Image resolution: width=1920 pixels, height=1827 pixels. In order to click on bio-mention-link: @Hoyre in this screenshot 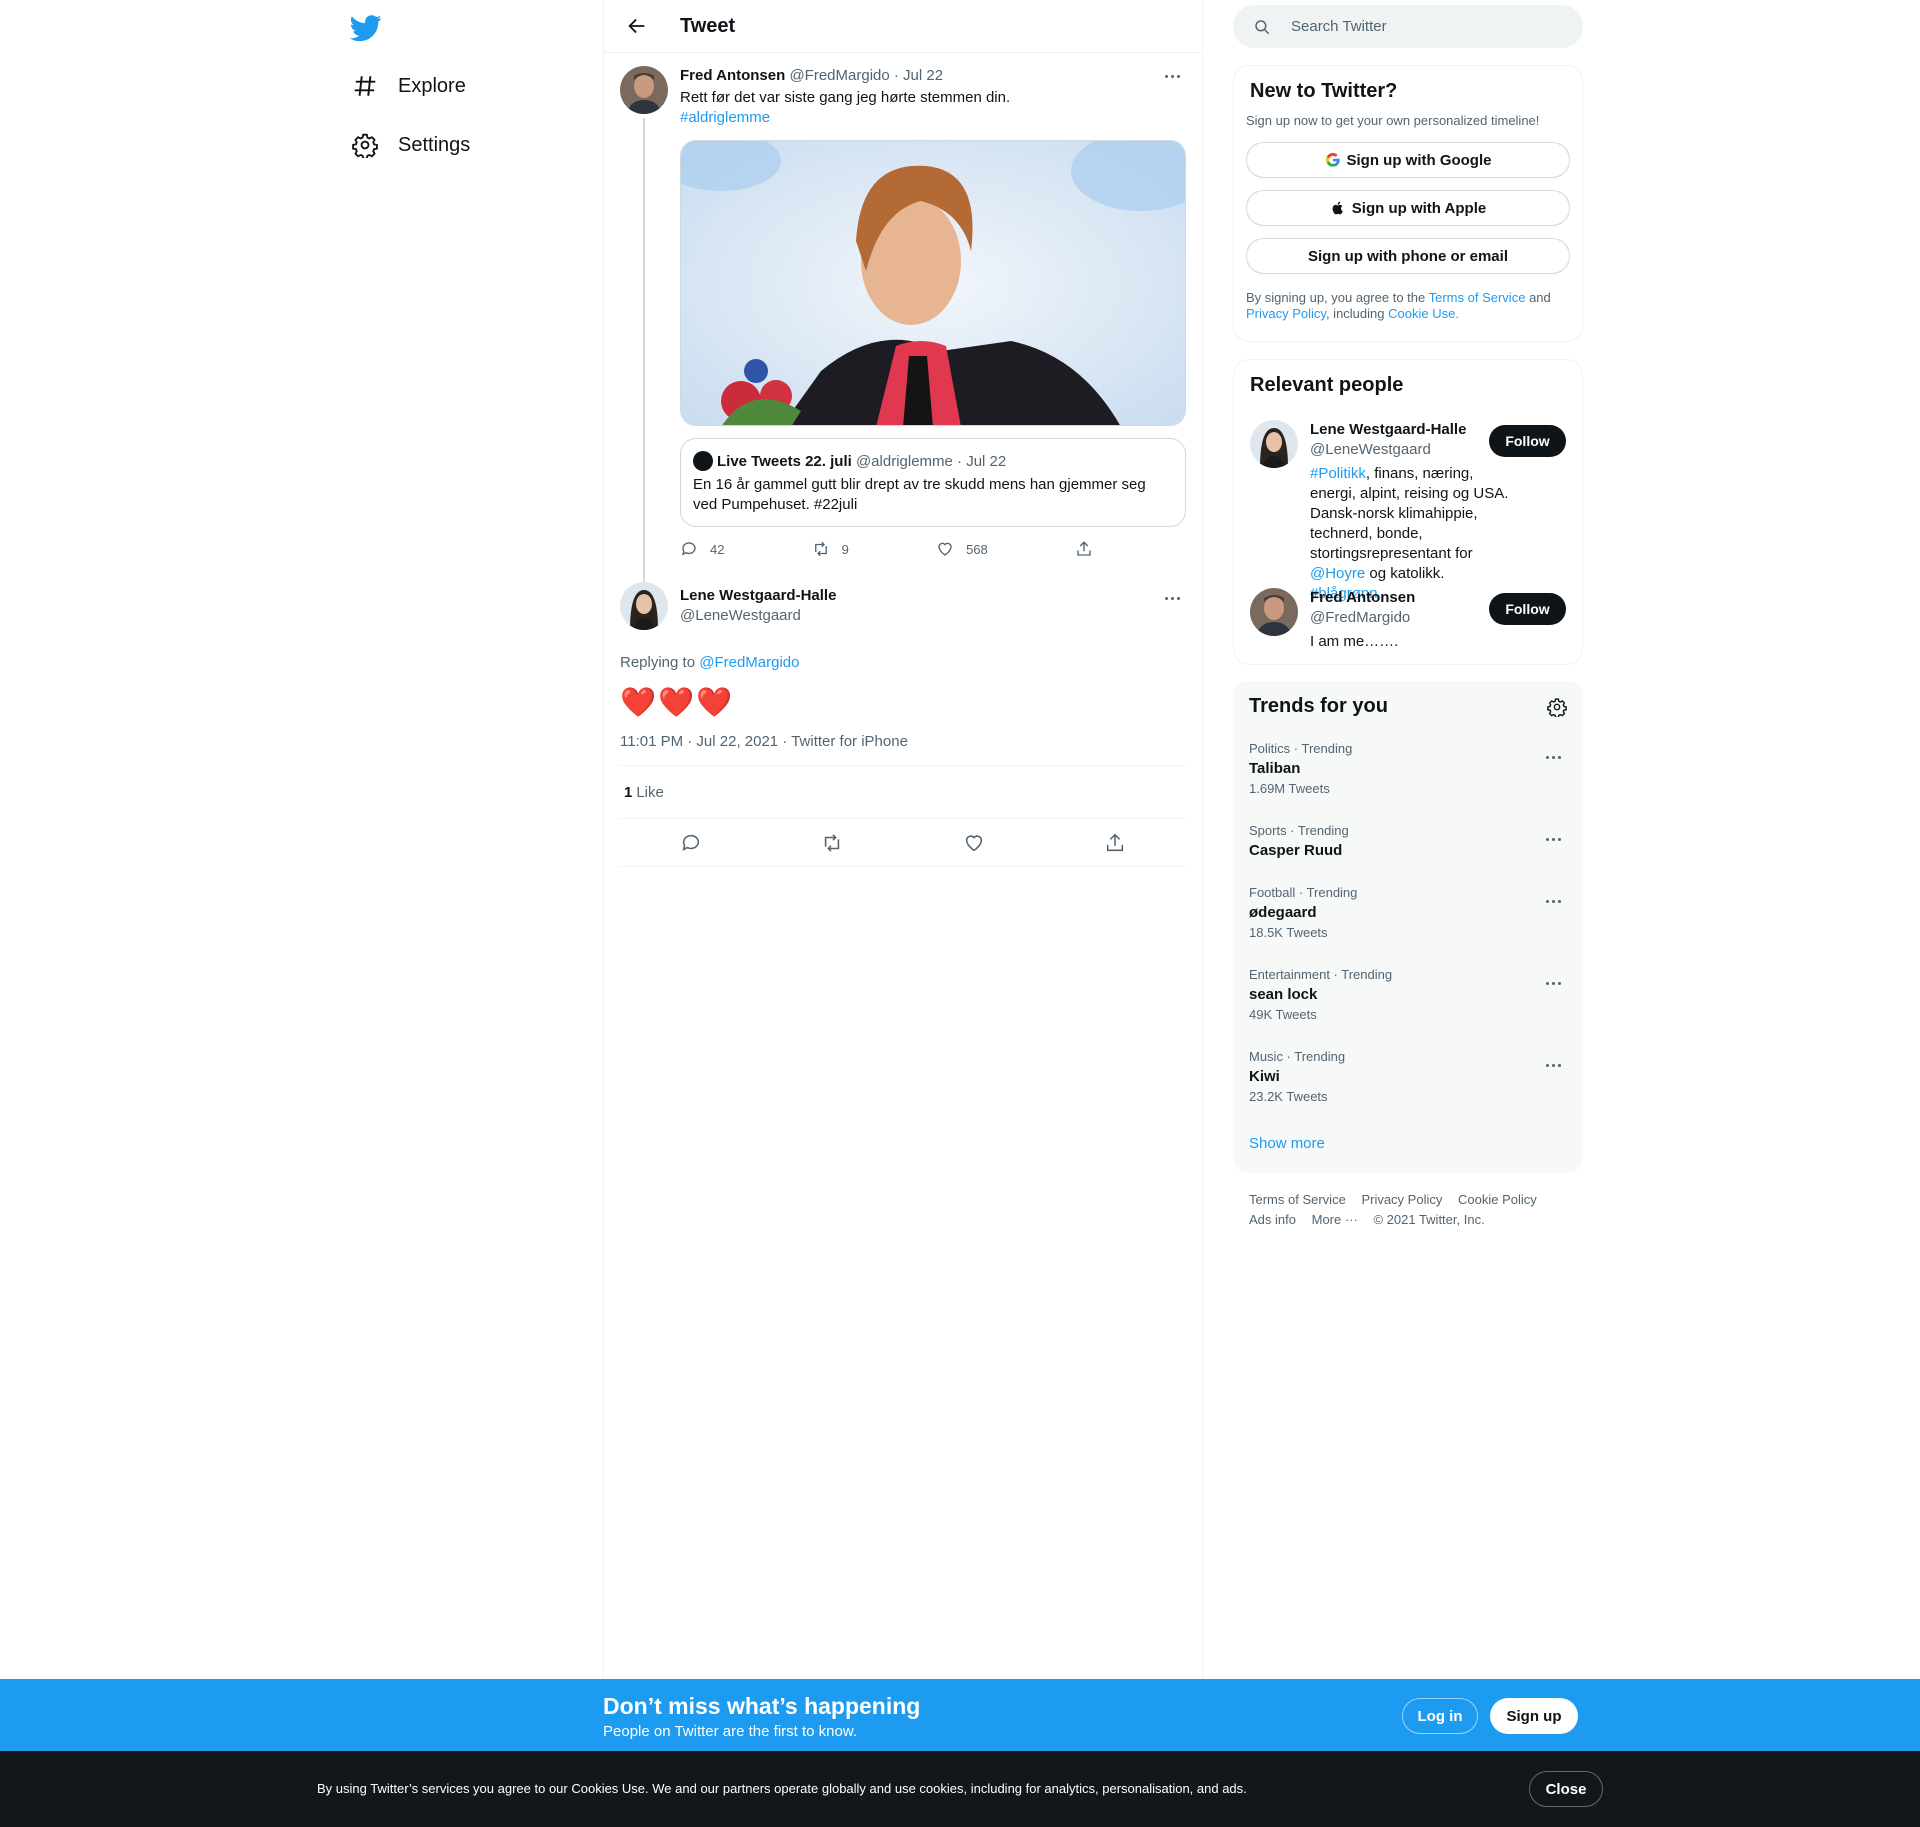, I will do `click(1337, 573)`.